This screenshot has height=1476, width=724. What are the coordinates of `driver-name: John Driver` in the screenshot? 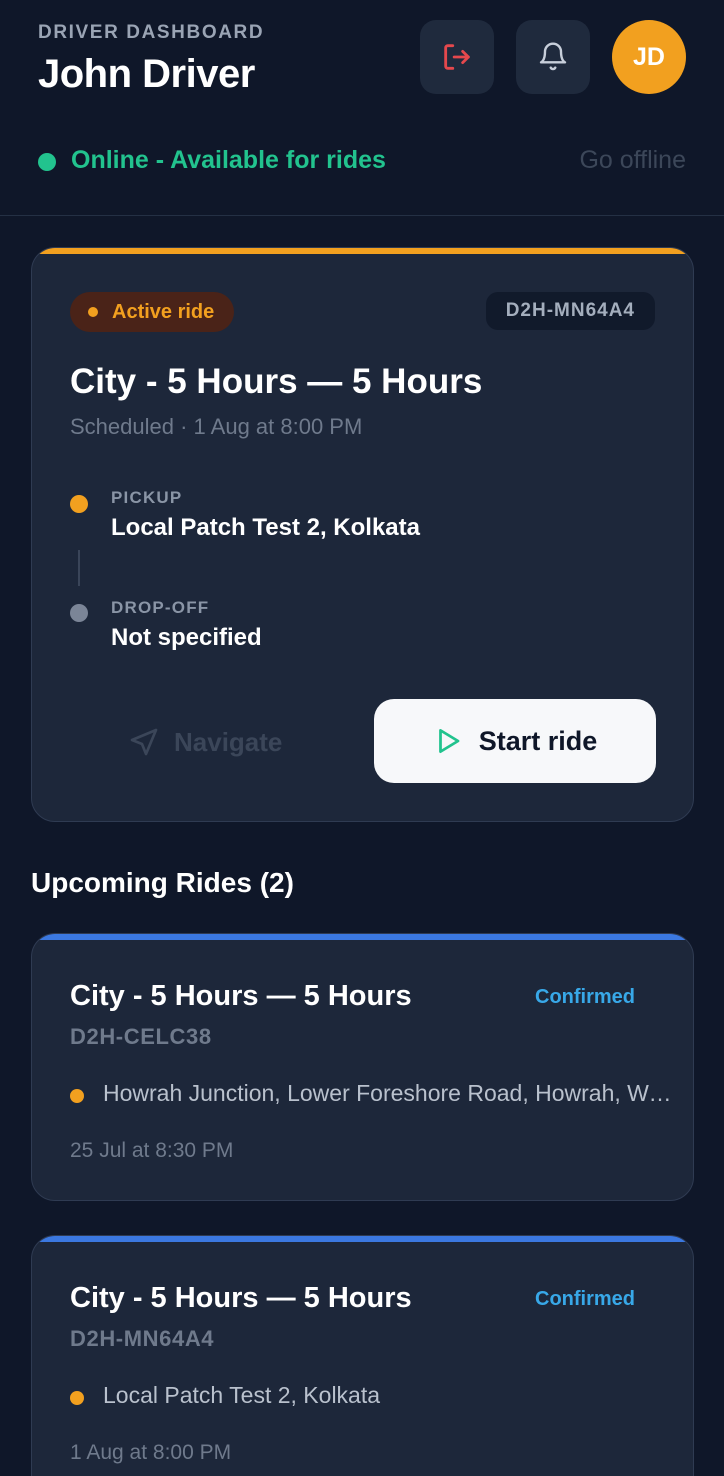 It's located at (146, 74).